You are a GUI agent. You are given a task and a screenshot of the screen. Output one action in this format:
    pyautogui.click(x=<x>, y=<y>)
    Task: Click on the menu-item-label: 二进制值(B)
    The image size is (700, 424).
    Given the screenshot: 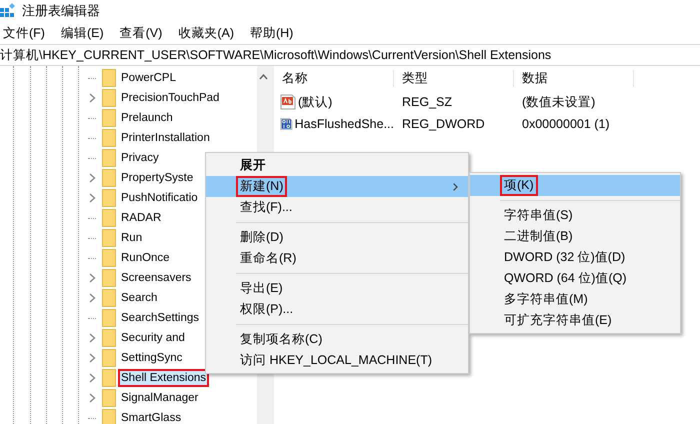 What is the action you would take?
    pyautogui.click(x=538, y=236)
    